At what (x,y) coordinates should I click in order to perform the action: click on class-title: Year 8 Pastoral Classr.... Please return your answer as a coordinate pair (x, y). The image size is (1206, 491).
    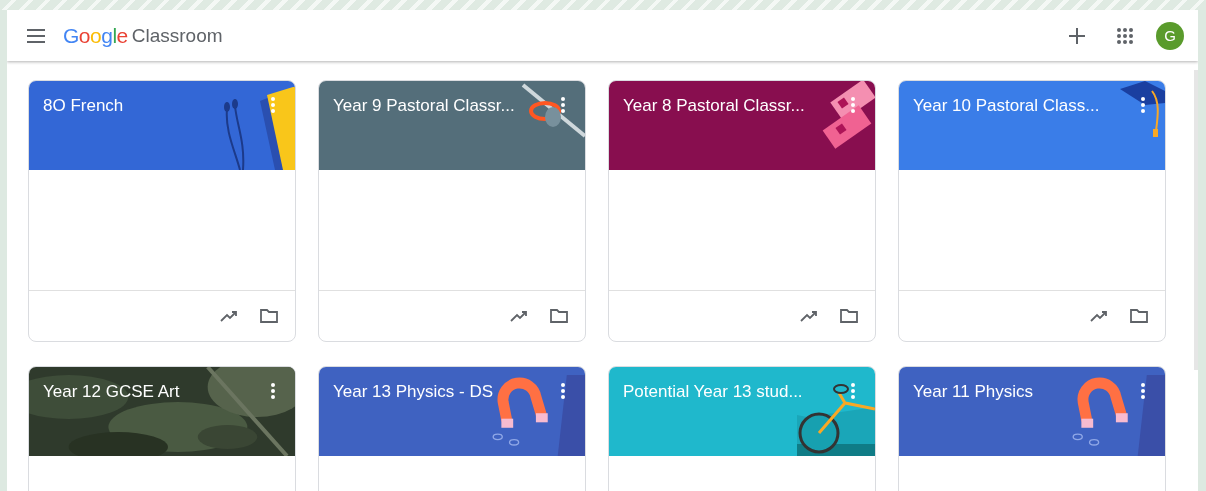
    Looking at the image, I should click on (714, 106).